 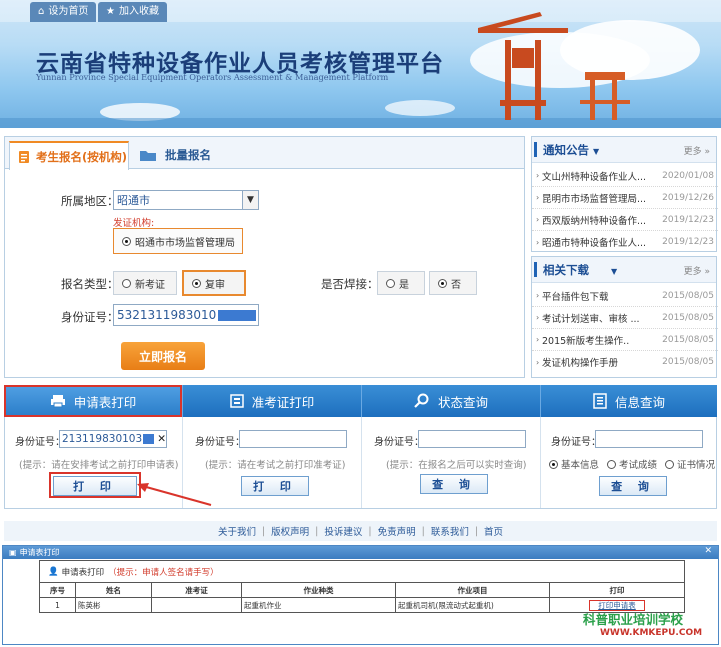 I want to click on footer-link-copyright: 版权声明, so click(x=290, y=531).